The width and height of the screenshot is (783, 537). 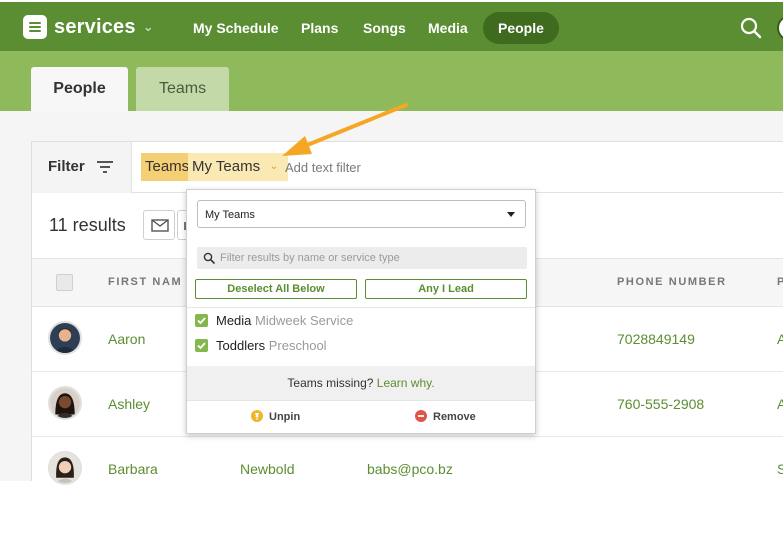 What do you see at coordinates (66, 166) in the screenshot?
I see `filter-label: Filter` at bounding box center [66, 166].